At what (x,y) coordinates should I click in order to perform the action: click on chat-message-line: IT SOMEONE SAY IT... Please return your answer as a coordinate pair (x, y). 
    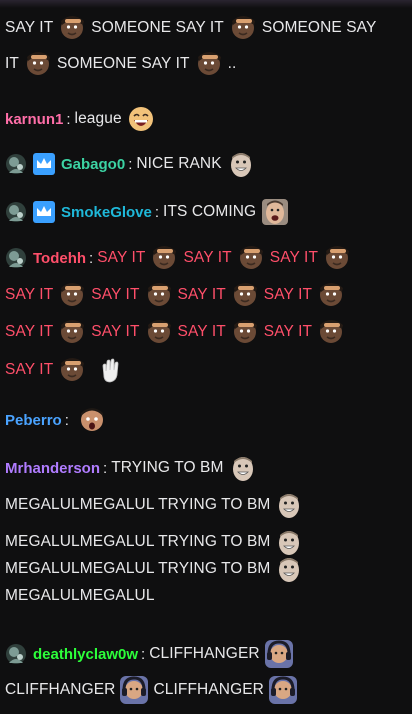
    Looking at the image, I should click on (206, 64).